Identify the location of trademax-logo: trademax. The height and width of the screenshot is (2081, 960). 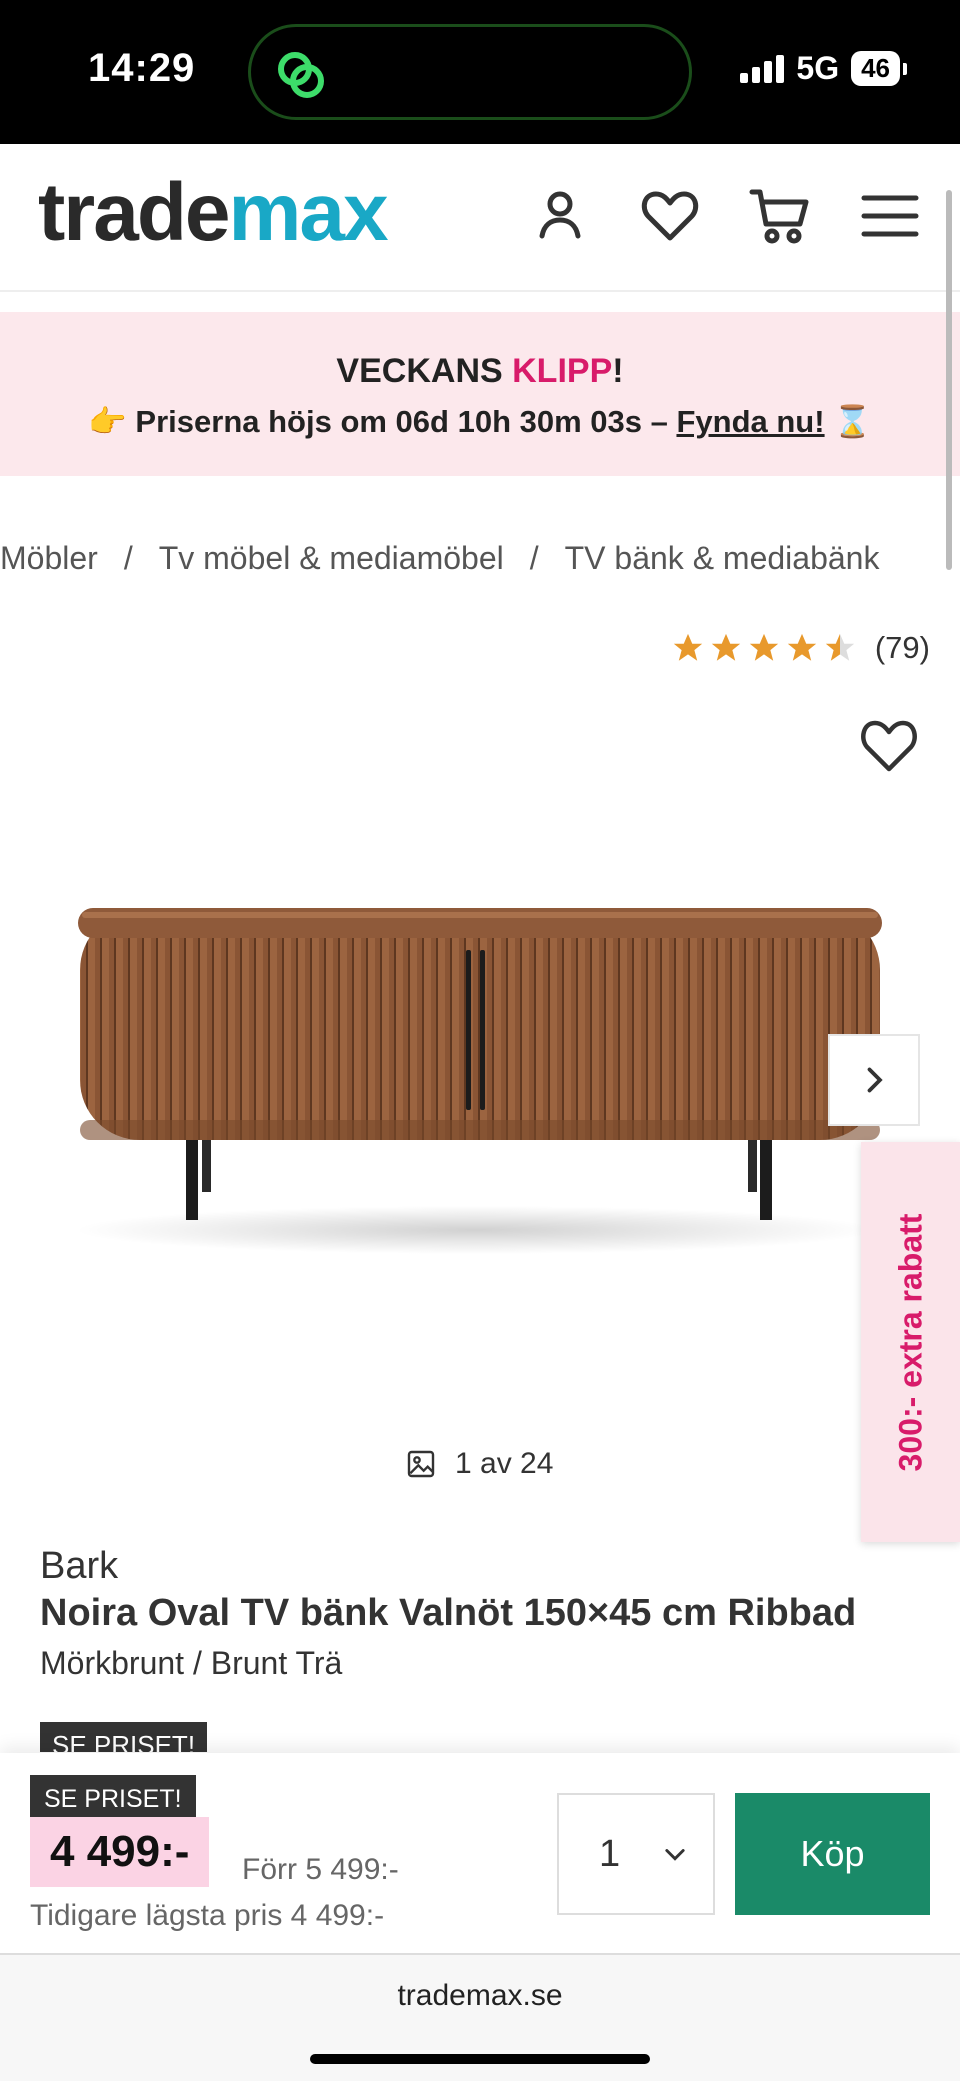
(213, 213).